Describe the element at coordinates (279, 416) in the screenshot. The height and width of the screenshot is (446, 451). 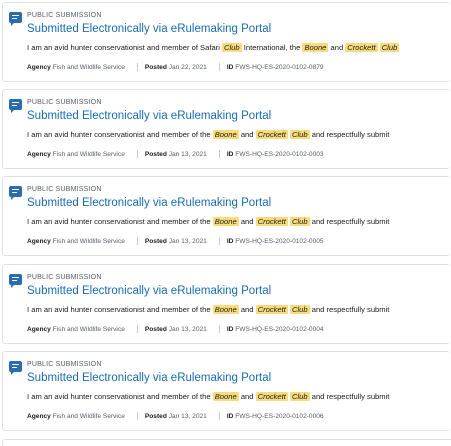
I see `document-id: FWS-HQ-ES-2020-0102-0006` at that location.